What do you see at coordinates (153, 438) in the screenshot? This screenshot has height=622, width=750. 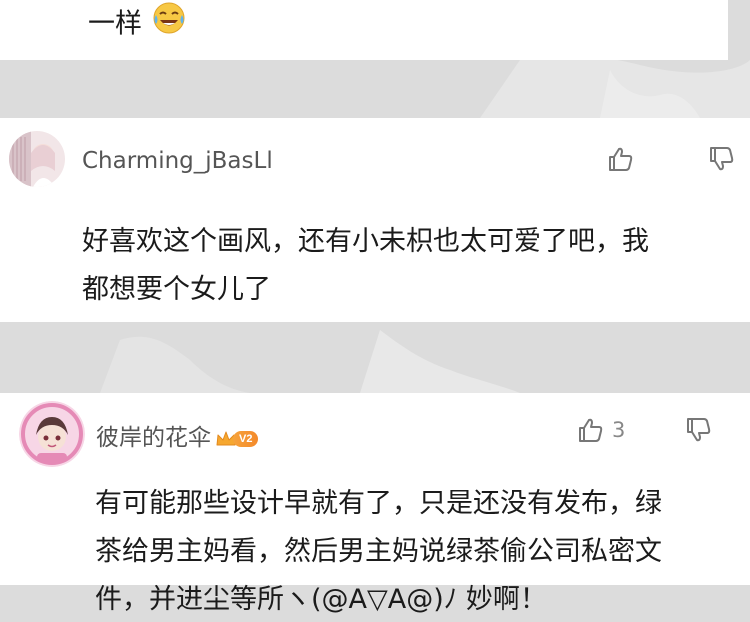 I see `username-text: 彼岸的花伞` at bounding box center [153, 438].